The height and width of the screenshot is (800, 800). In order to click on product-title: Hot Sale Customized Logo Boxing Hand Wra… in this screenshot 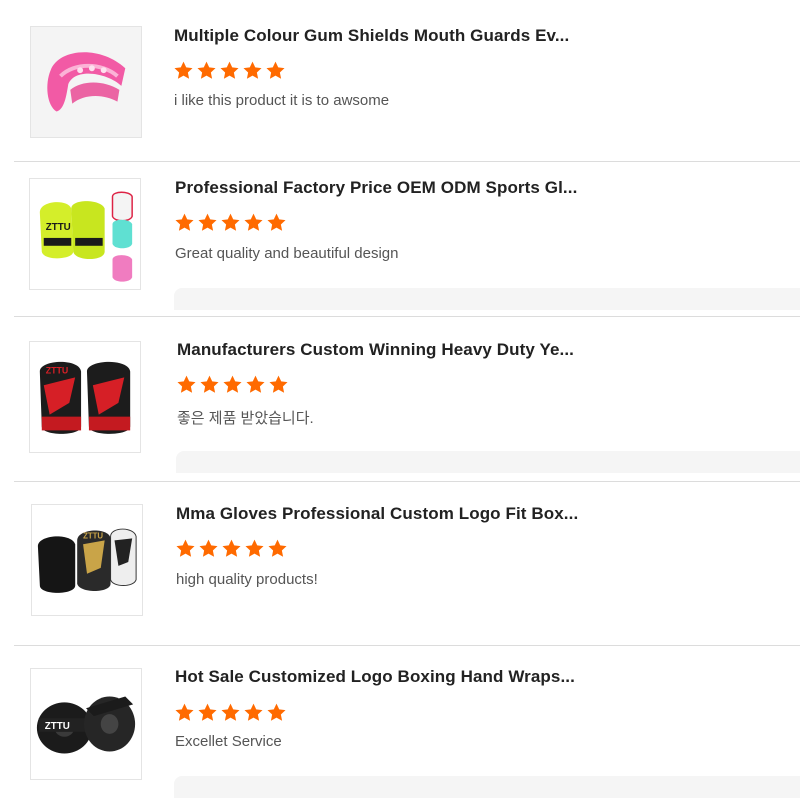, I will do `click(375, 677)`.